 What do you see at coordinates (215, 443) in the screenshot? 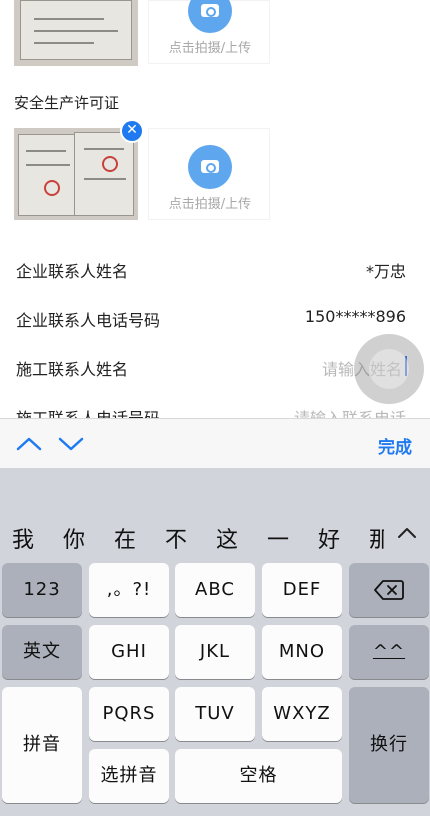
I see `keyboard-toolbar: 完成` at bounding box center [215, 443].